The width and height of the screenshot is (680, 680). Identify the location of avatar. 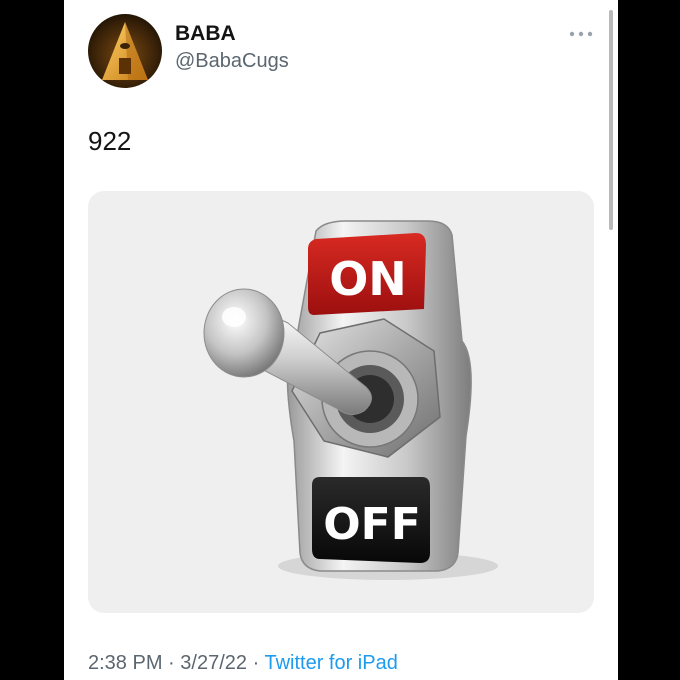
(125, 51).